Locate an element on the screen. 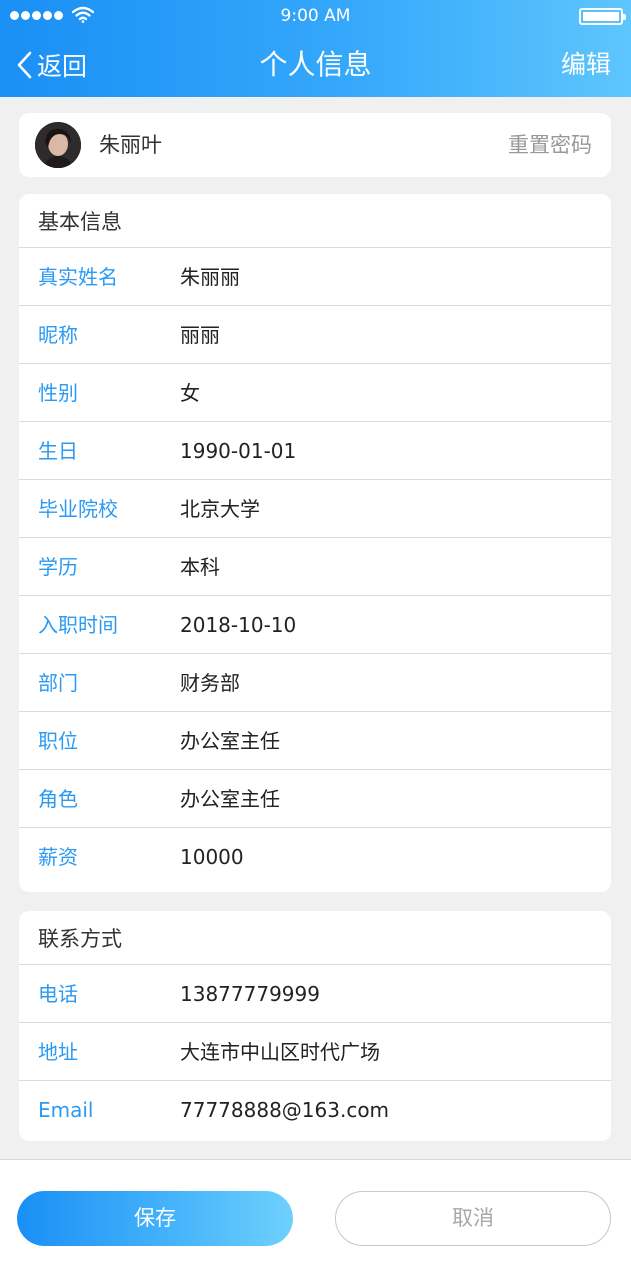 Image resolution: width=631 pixels, height=1274 pixels. cancel-button: 取消 is located at coordinates (473, 1218).